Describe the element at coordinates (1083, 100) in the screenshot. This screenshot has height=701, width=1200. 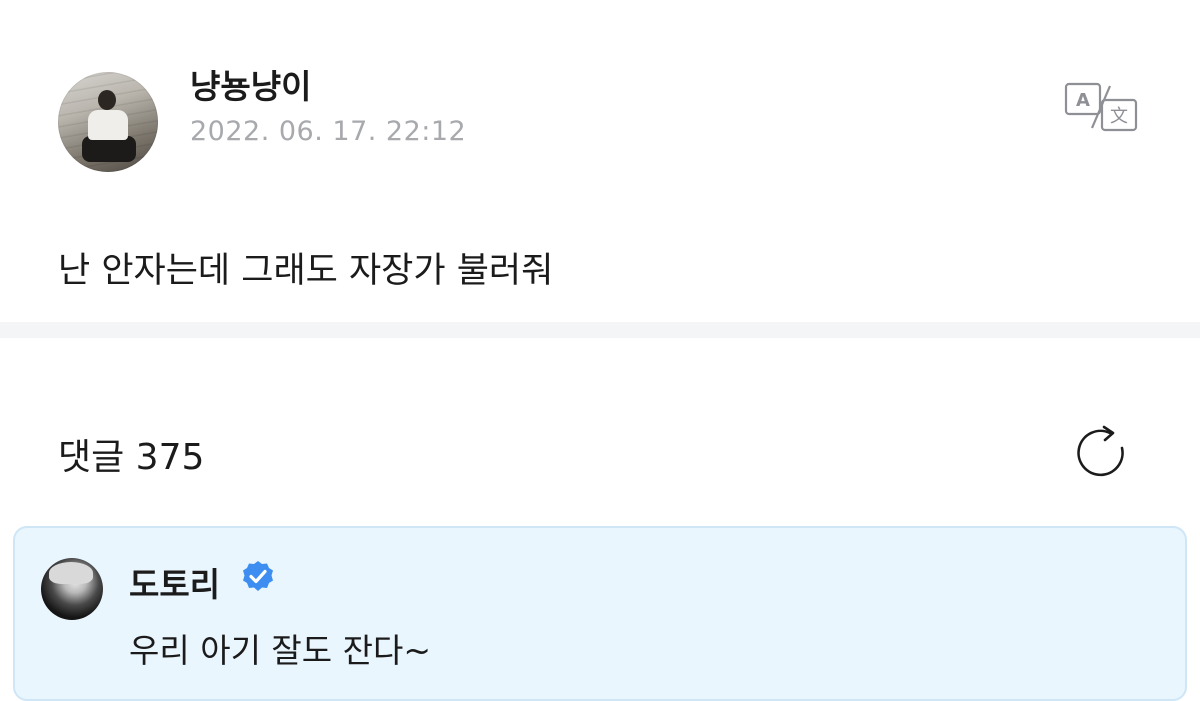
I see `svg-text: A` at that location.